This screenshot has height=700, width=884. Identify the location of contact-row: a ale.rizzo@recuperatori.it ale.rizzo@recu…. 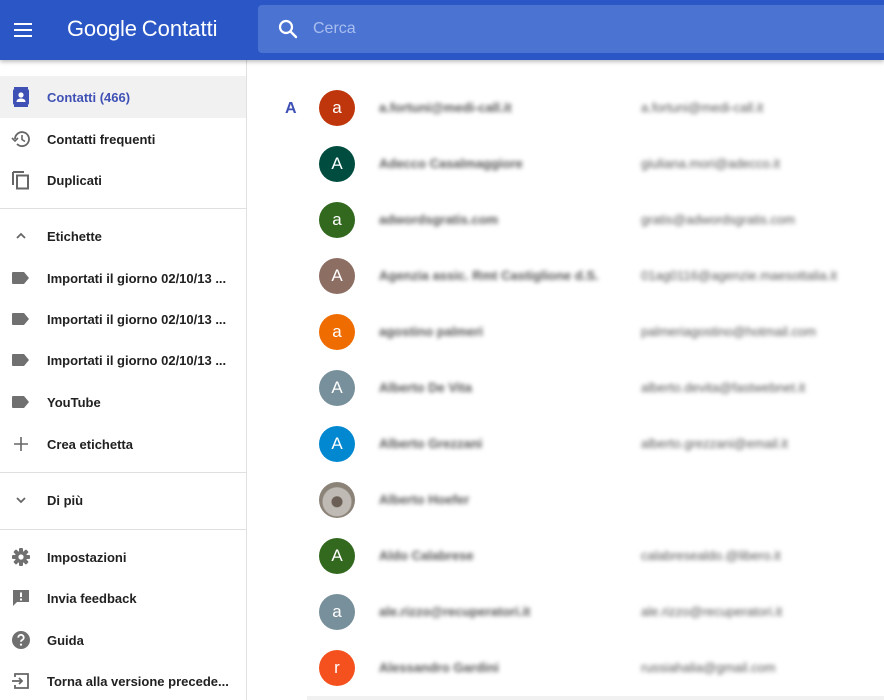
(595, 612).